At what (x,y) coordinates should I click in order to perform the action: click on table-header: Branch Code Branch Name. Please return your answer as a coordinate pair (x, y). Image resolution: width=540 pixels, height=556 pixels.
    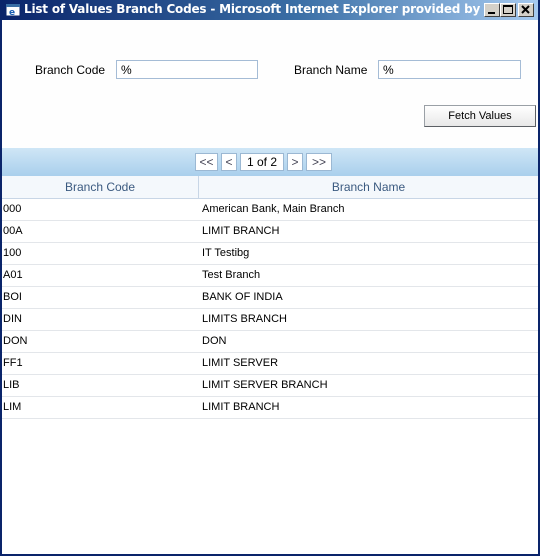
    Looking at the image, I should click on (270, 187).